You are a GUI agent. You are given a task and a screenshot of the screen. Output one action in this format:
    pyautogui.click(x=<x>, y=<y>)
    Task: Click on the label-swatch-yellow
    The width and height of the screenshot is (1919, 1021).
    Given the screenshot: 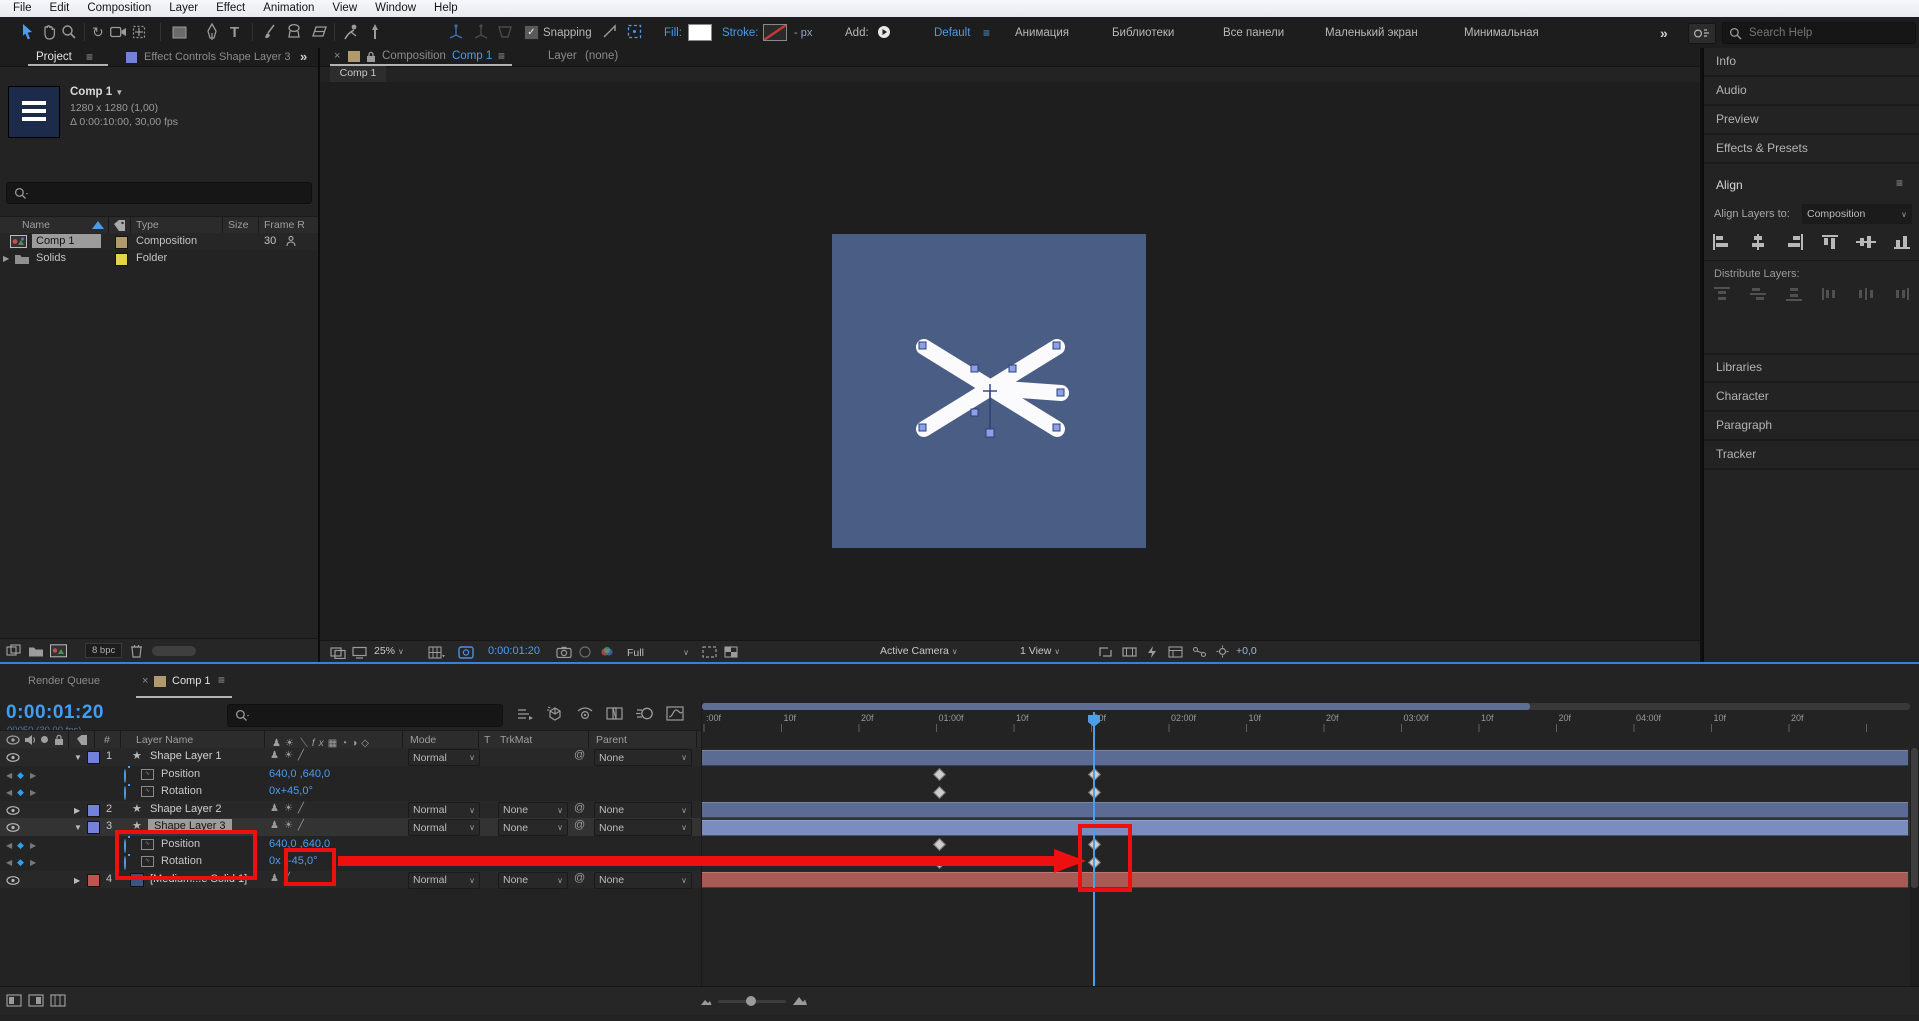 What is the action you would take?
    pyautogui.click(x=121, y=259)
    